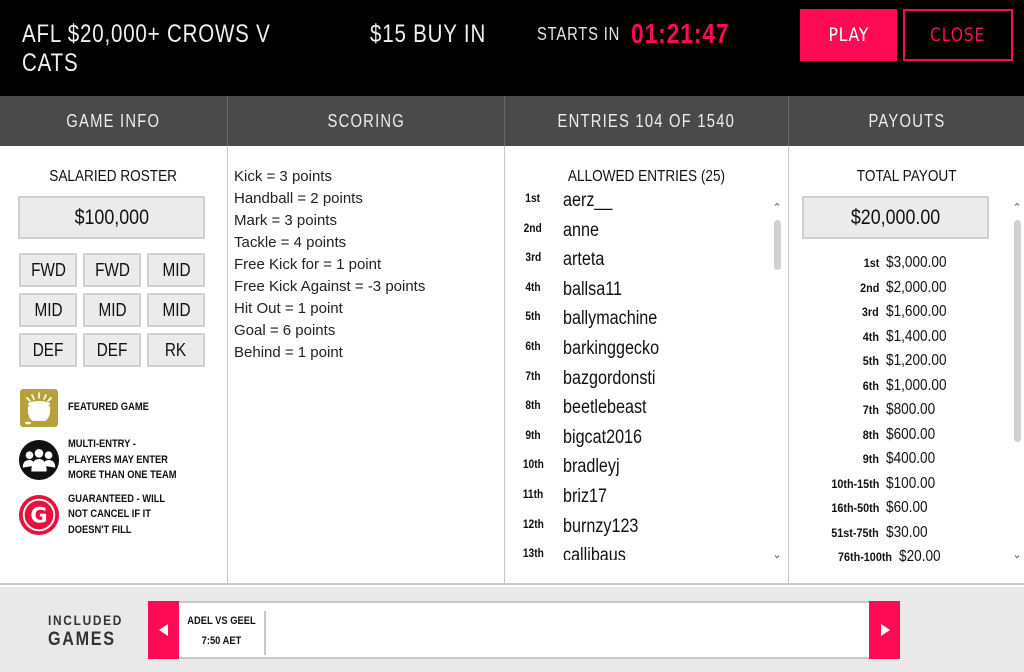 This screenshot has width=1024, height=672. What do you see at coordinates (533, 434) in the screenshot?
I see `entry-rank: 9th` at bounding box center [533, 434].